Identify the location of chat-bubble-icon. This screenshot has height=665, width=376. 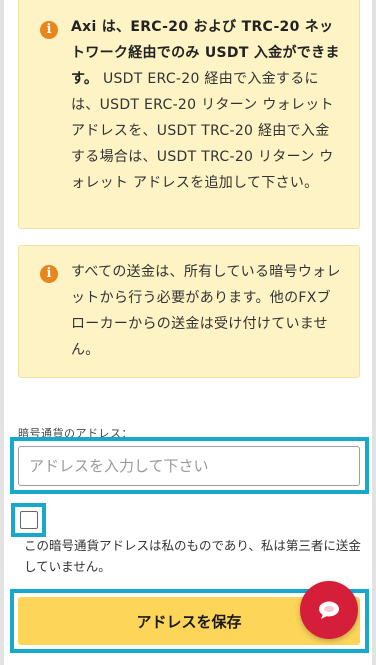
(329, 610).